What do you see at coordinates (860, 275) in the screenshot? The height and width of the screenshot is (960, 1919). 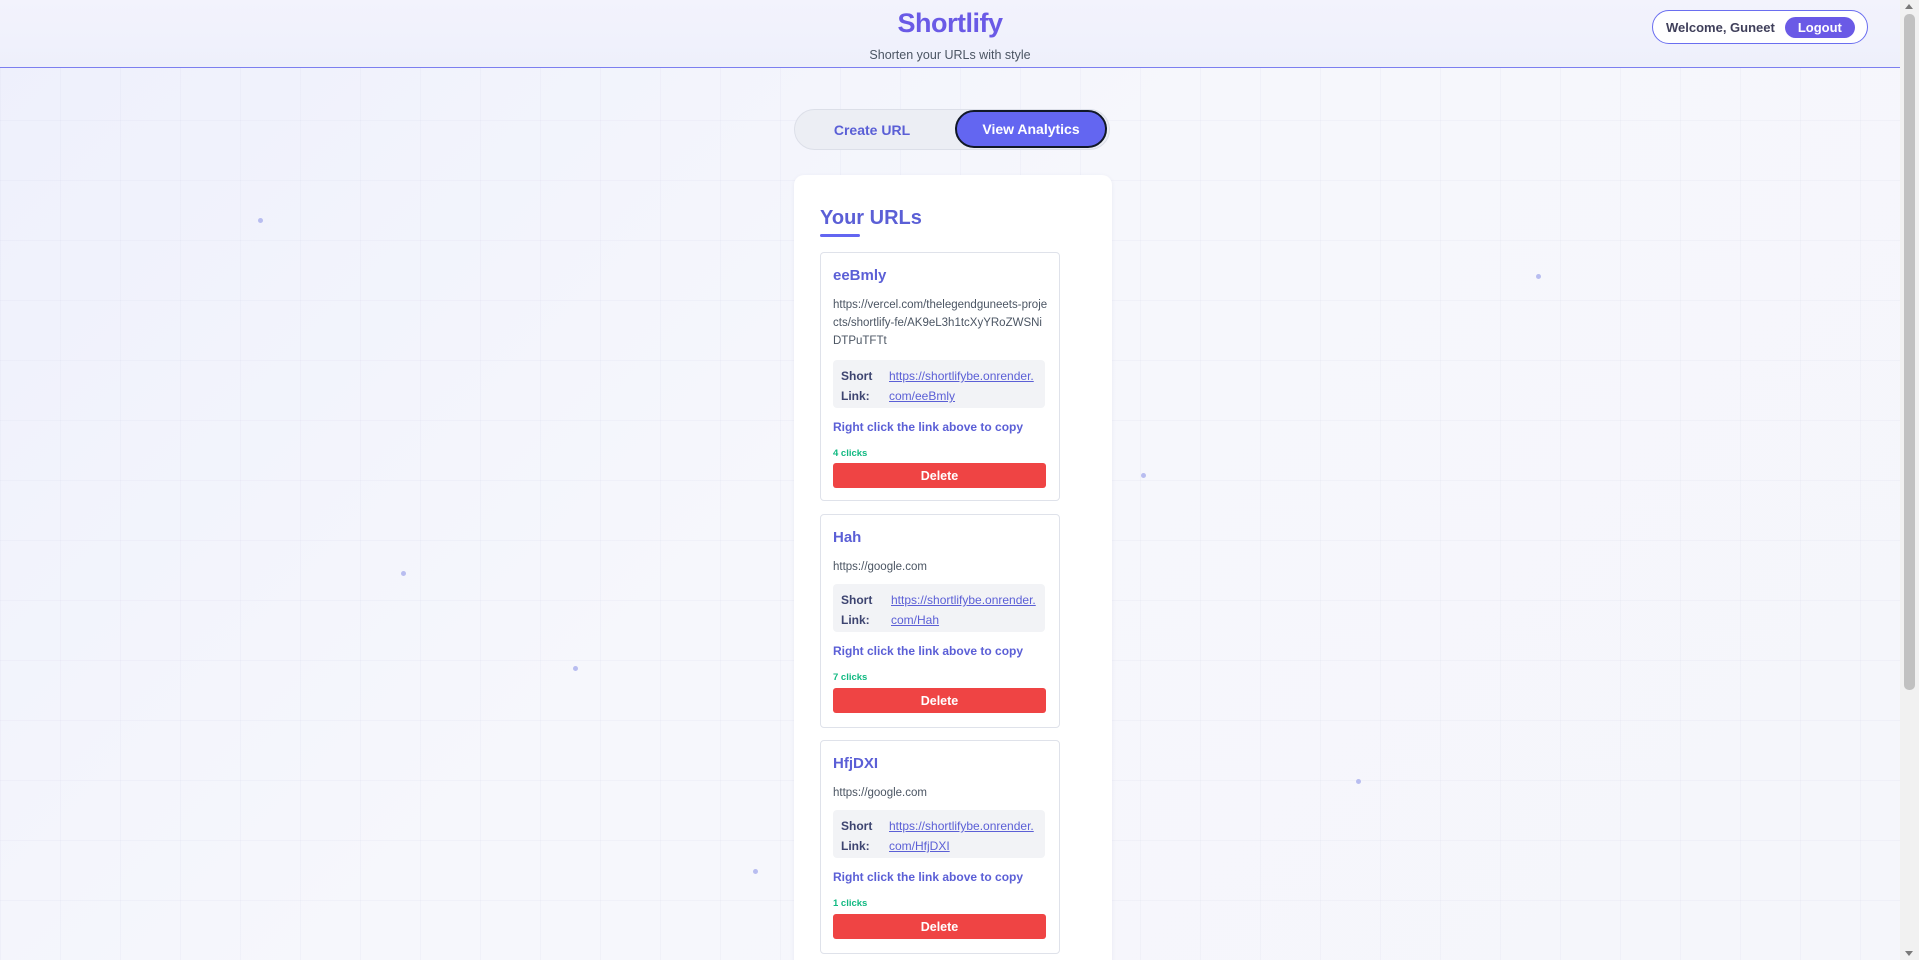 I see `url-name: eeBmly` at bounding box center [860, 275].